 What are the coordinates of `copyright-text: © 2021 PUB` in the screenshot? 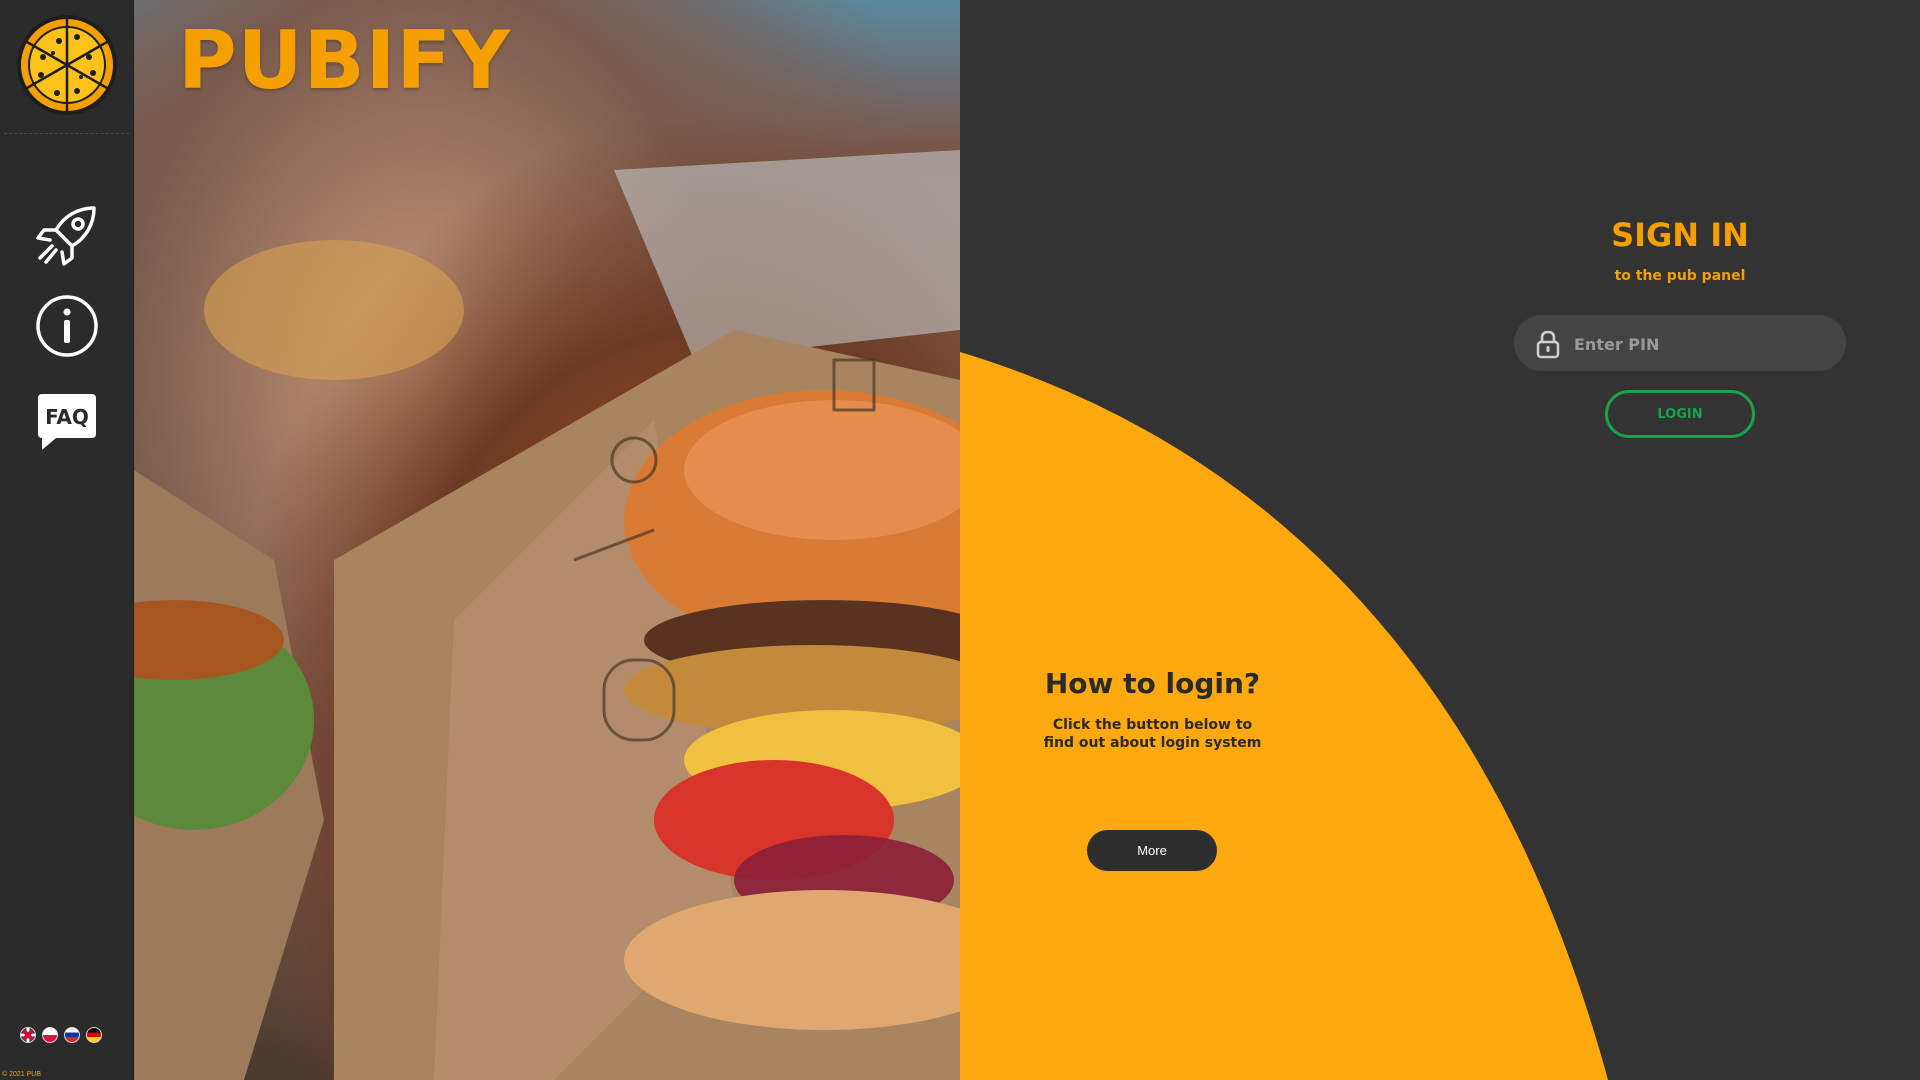 It's located at (22, 1074).